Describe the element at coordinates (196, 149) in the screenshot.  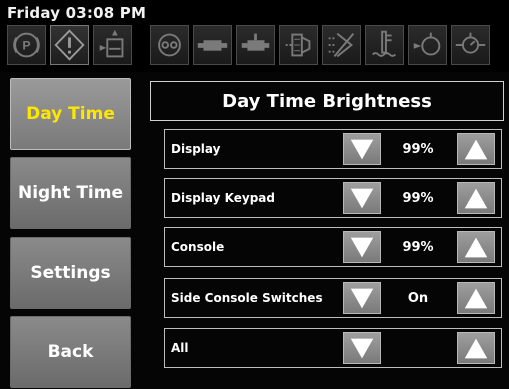
I see `row-label: Display` at that location.